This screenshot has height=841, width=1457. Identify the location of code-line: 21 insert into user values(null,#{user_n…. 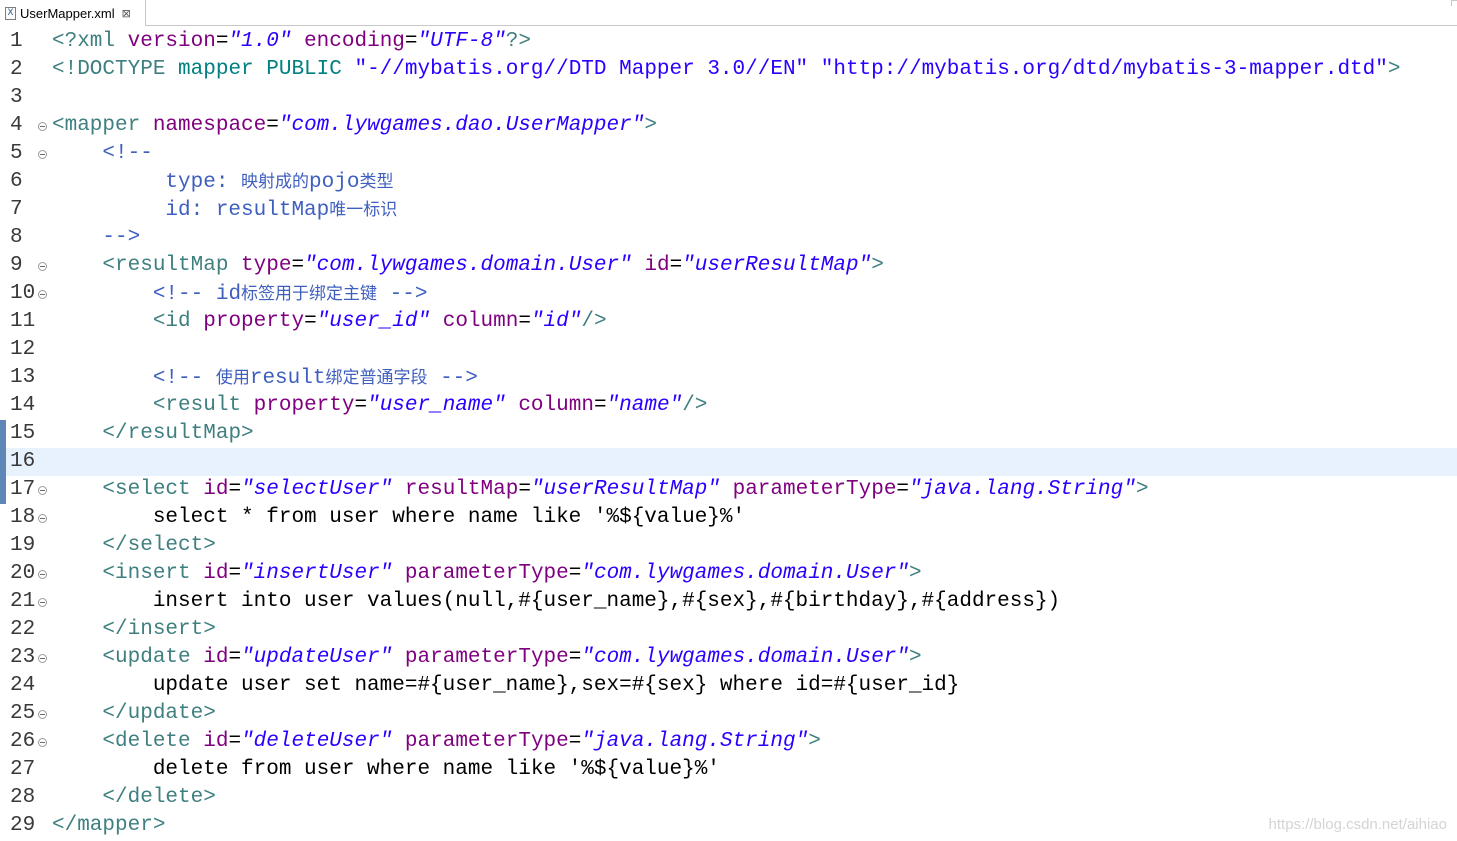
(728, 602).